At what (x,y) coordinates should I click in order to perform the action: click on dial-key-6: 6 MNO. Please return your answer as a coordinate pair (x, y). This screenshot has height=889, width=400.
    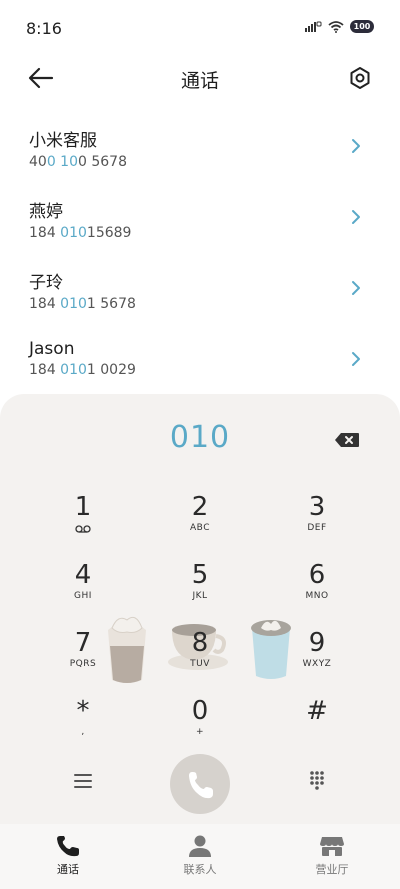
    Looking at the image, I should click on (317, 590).